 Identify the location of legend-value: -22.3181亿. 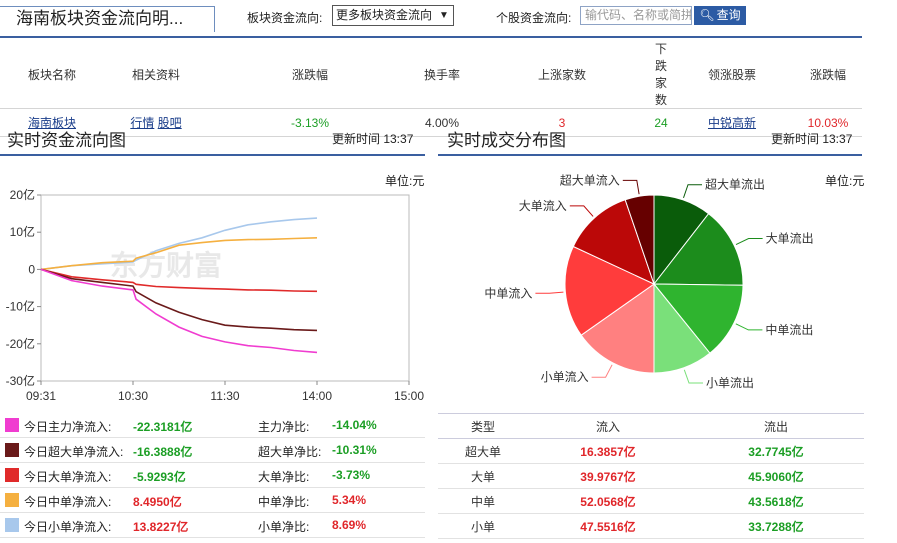
(163, 427).